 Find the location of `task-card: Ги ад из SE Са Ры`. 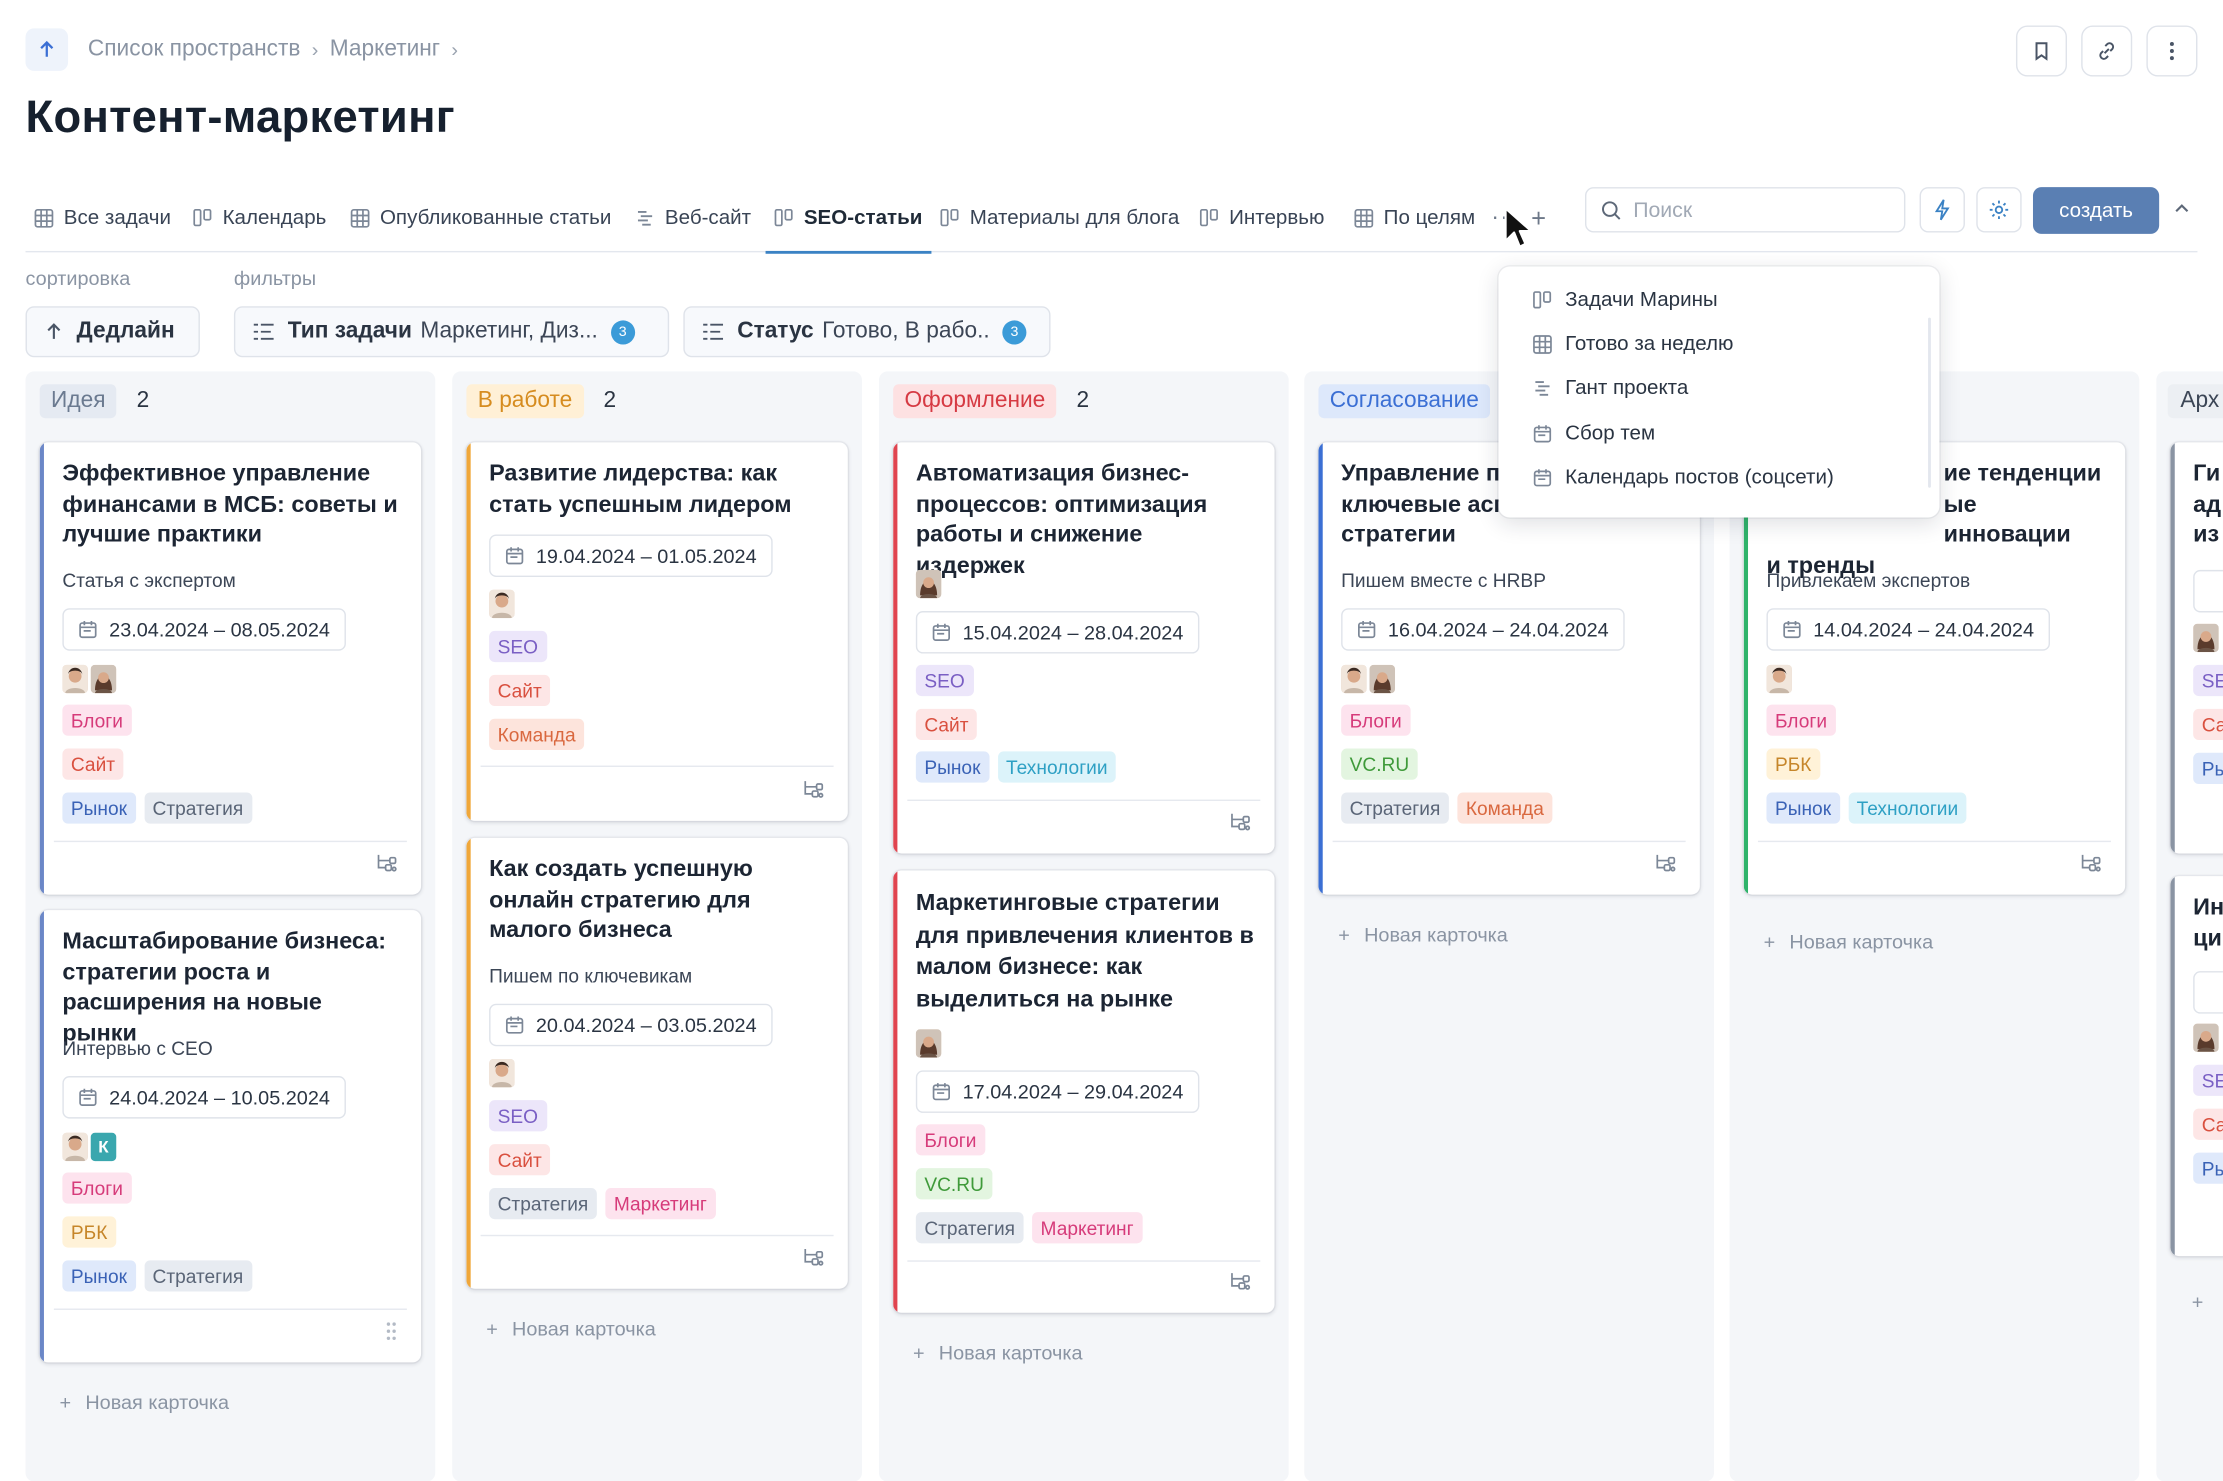

task-card: Ги ад из SE Са Ры is located at coordinates (2196, 648).